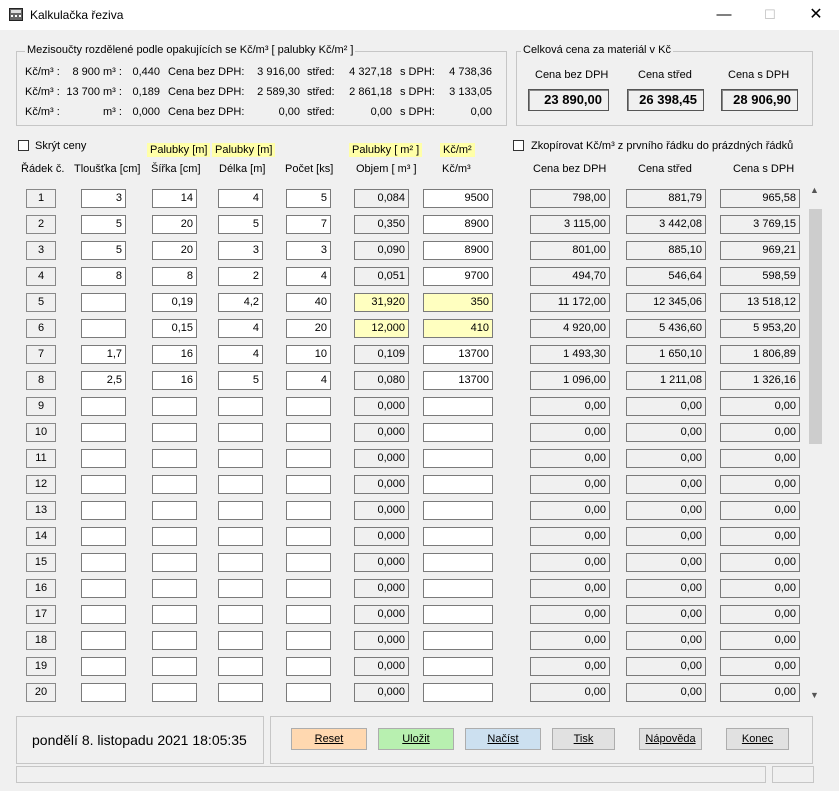 Image resolution: width=839 pixels, height=791 pixels. What do you see at coordinates (770, 15) in the screenshot?
I see `maximize-button: ☐` at bounding box center [770, 15].